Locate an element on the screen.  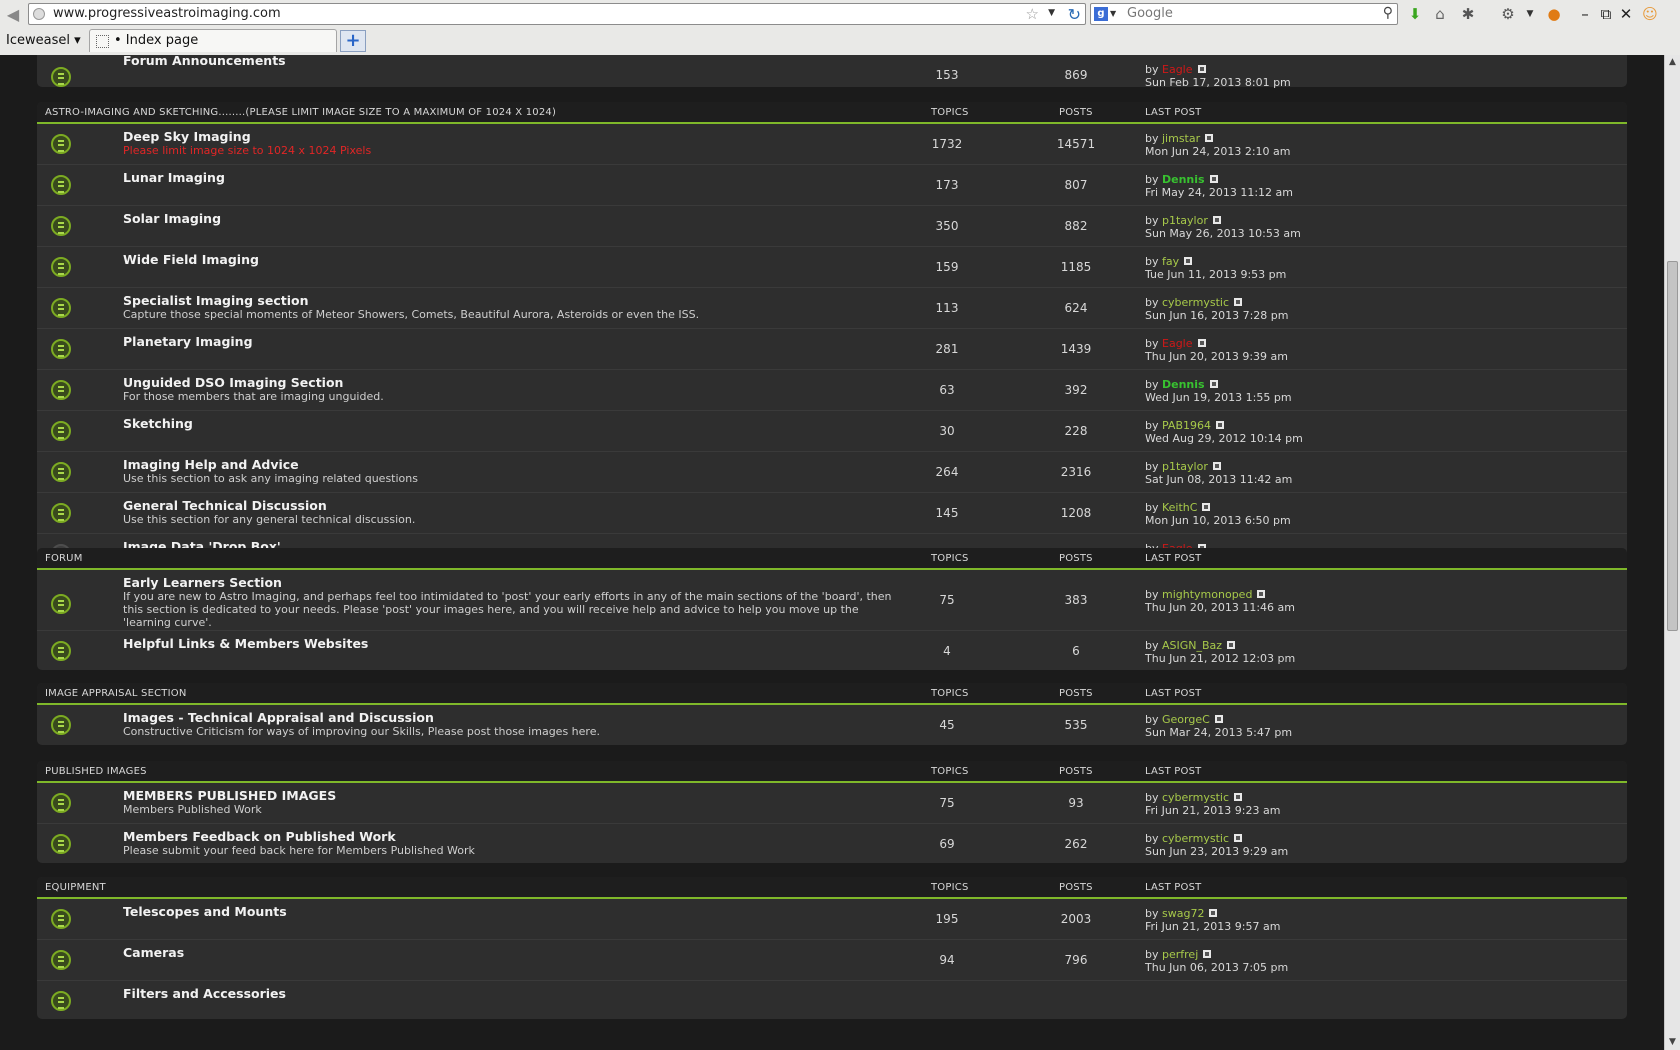
category-title: PUBLISHED IMAGES is located at coordinates (96, 771).